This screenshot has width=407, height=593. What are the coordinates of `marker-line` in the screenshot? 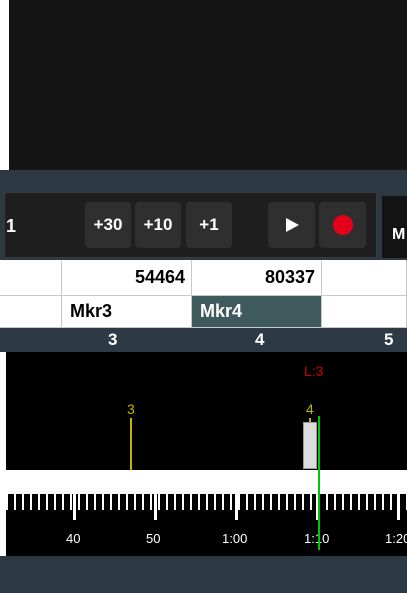 It's located at (131, 444).